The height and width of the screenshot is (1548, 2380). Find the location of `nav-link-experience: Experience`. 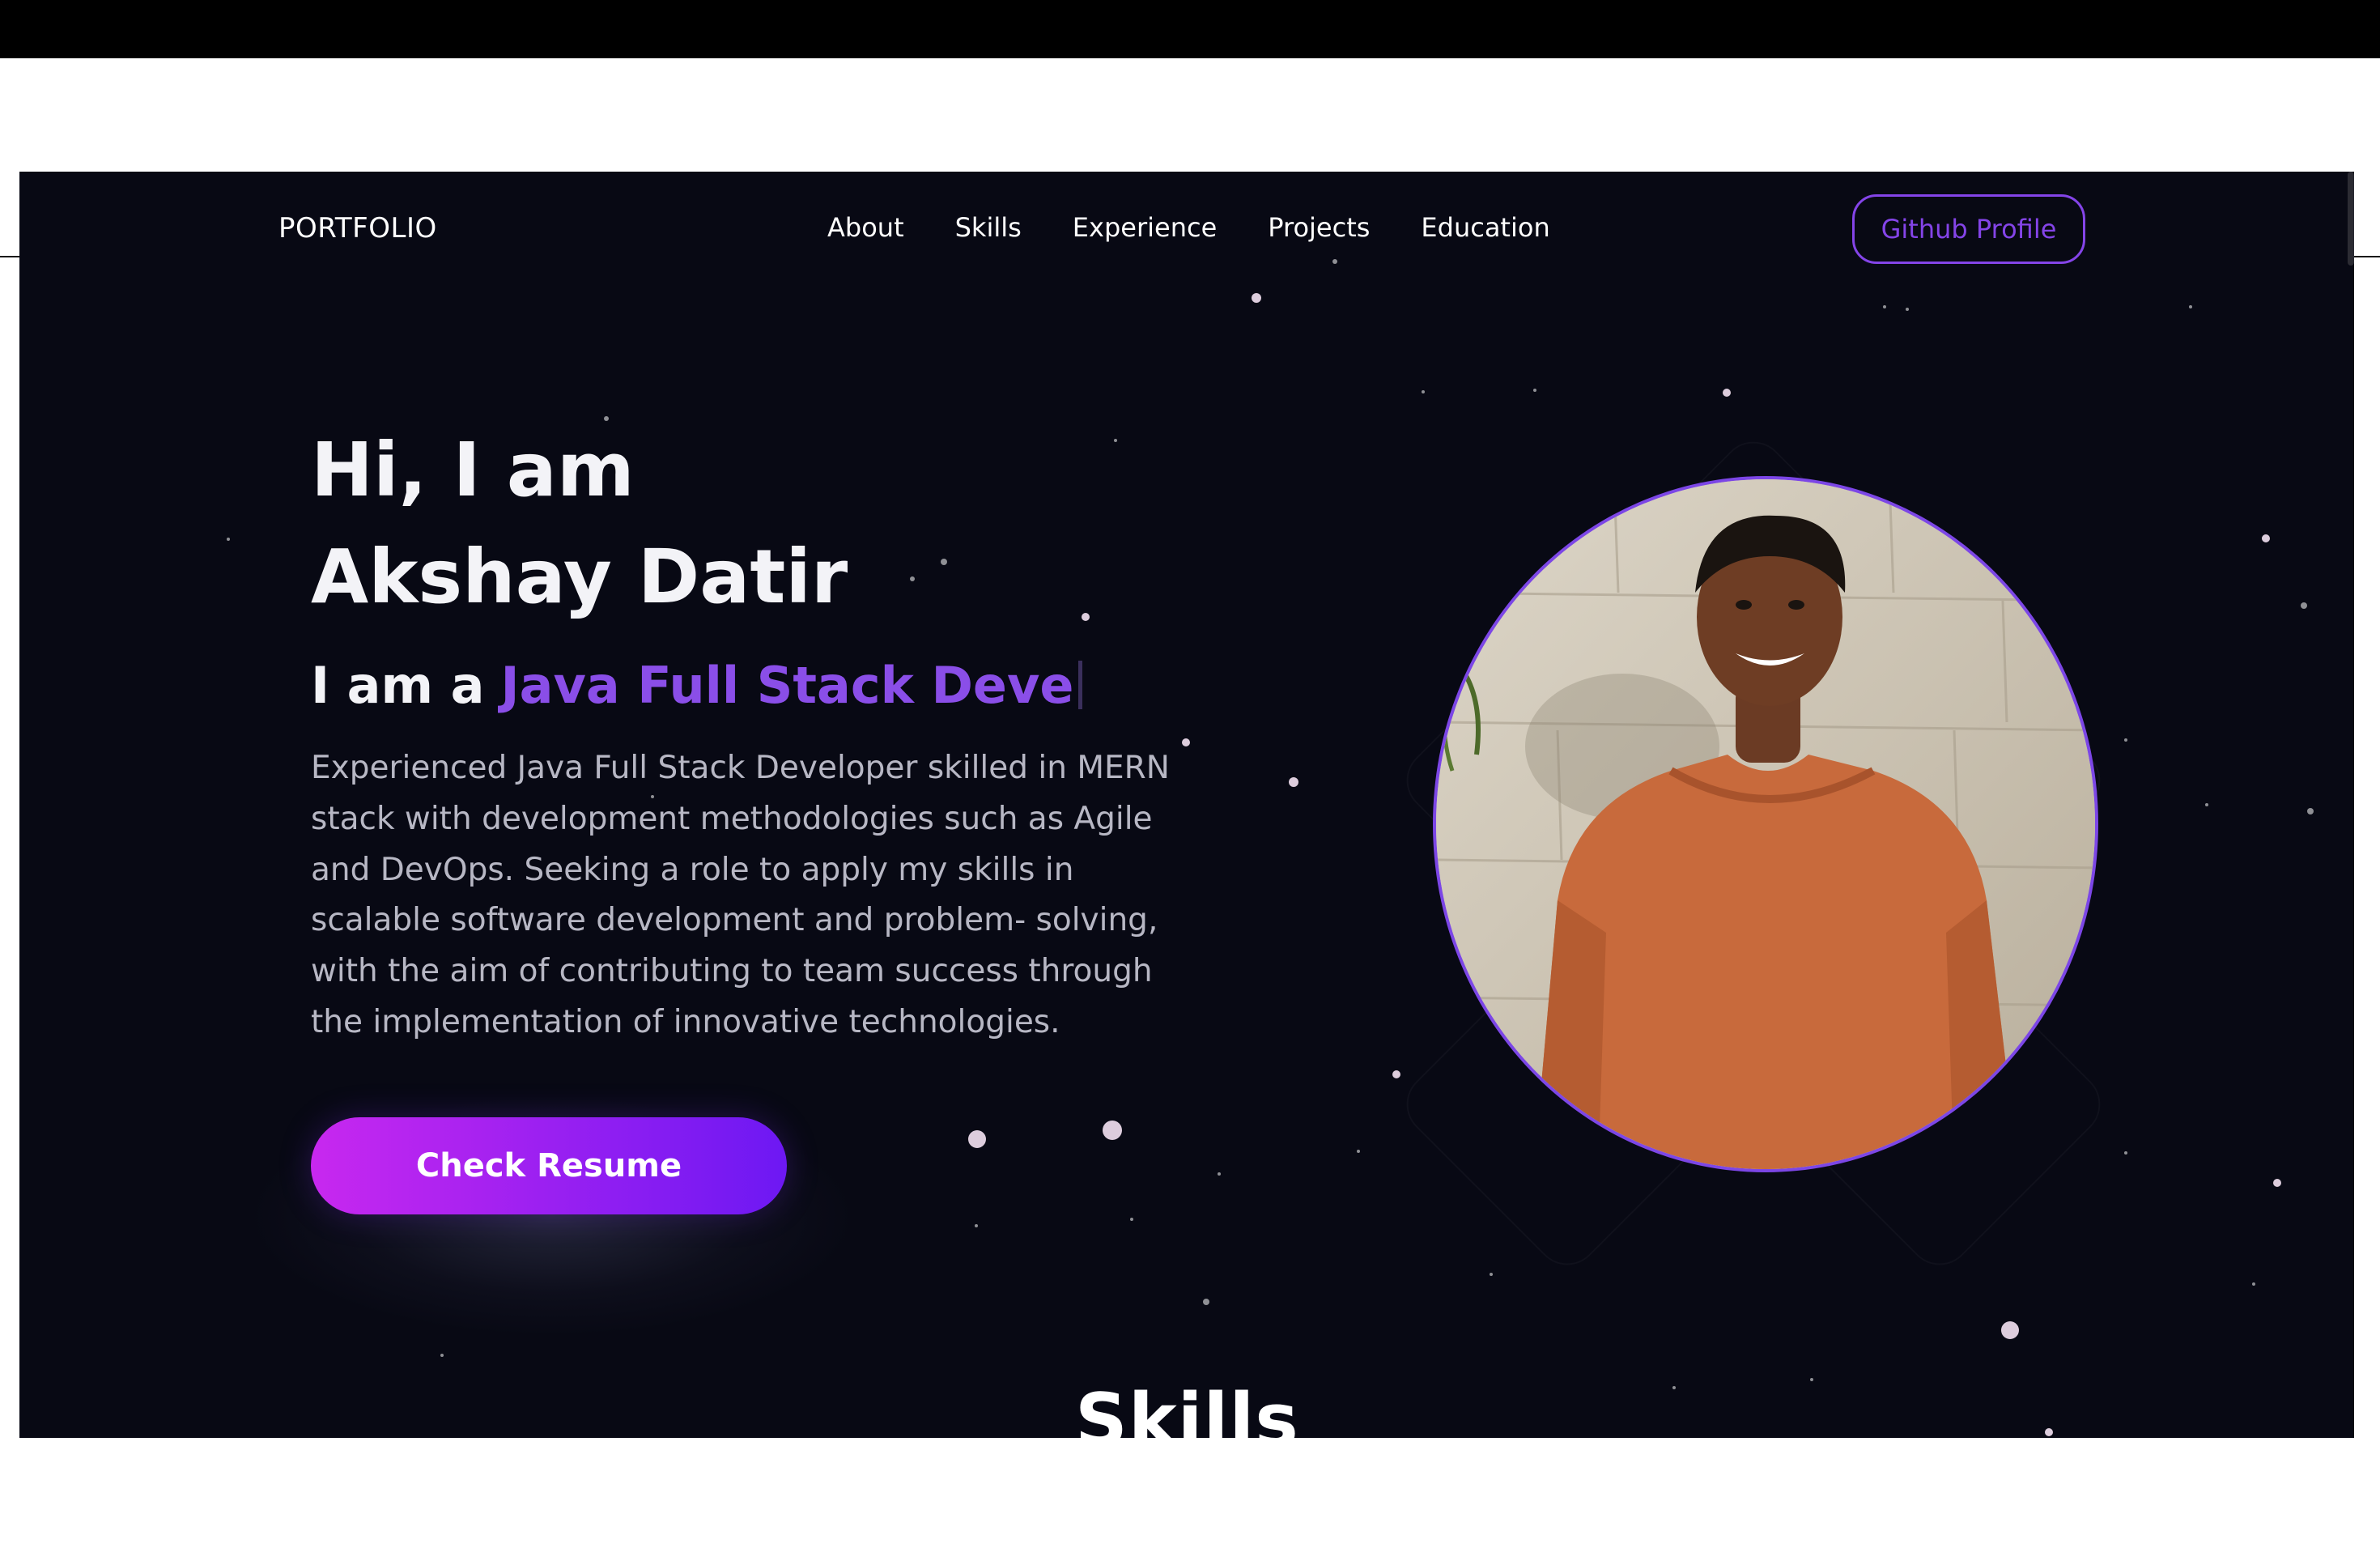

nav-link-experience: Experience is located at coordinates (1145, 227).